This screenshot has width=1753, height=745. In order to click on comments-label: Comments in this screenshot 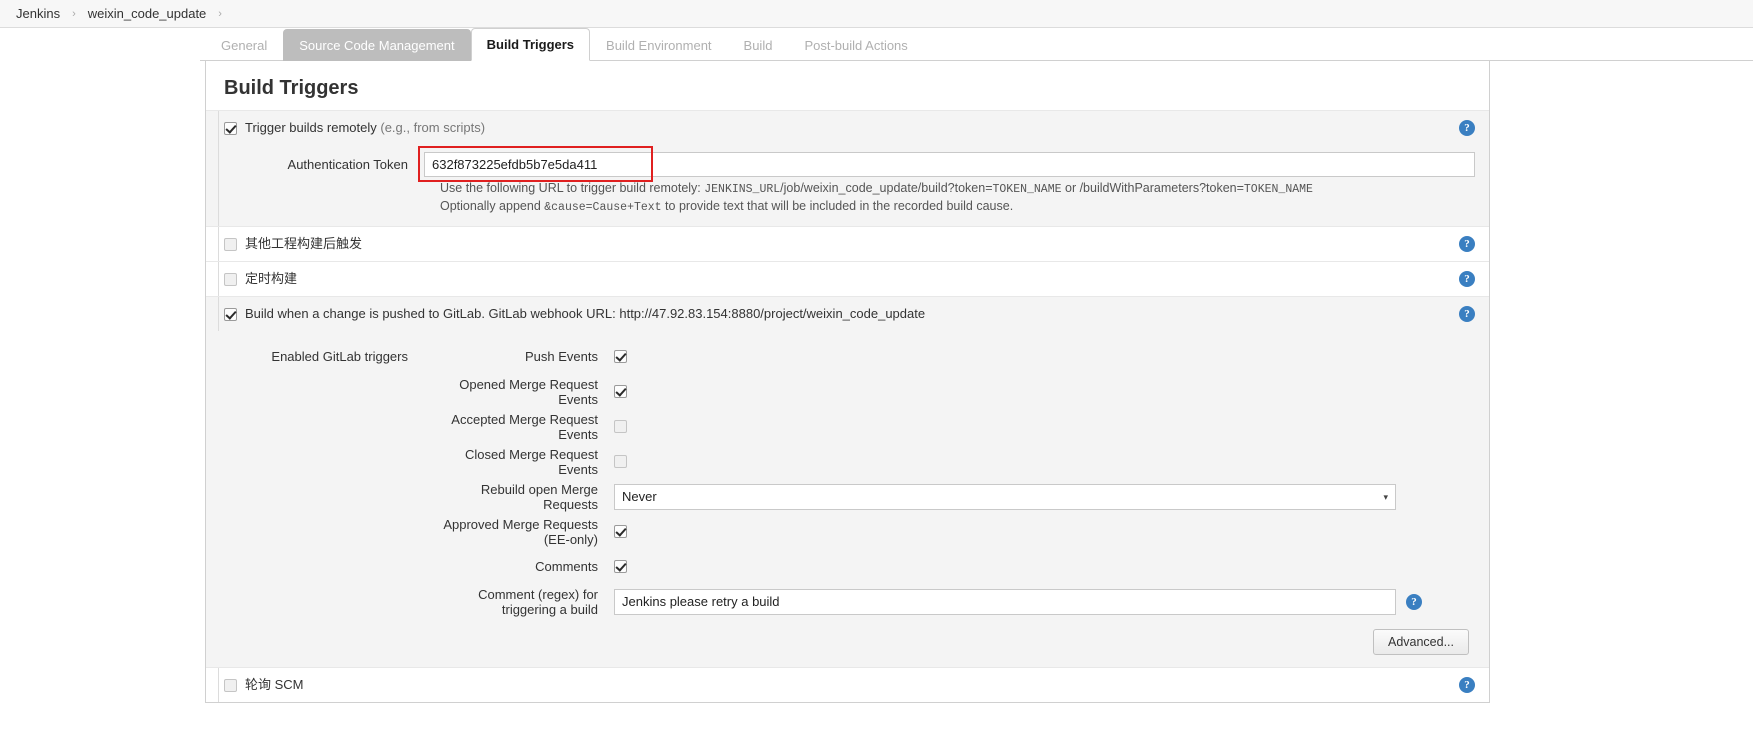, I will do `click(566, 566)`.